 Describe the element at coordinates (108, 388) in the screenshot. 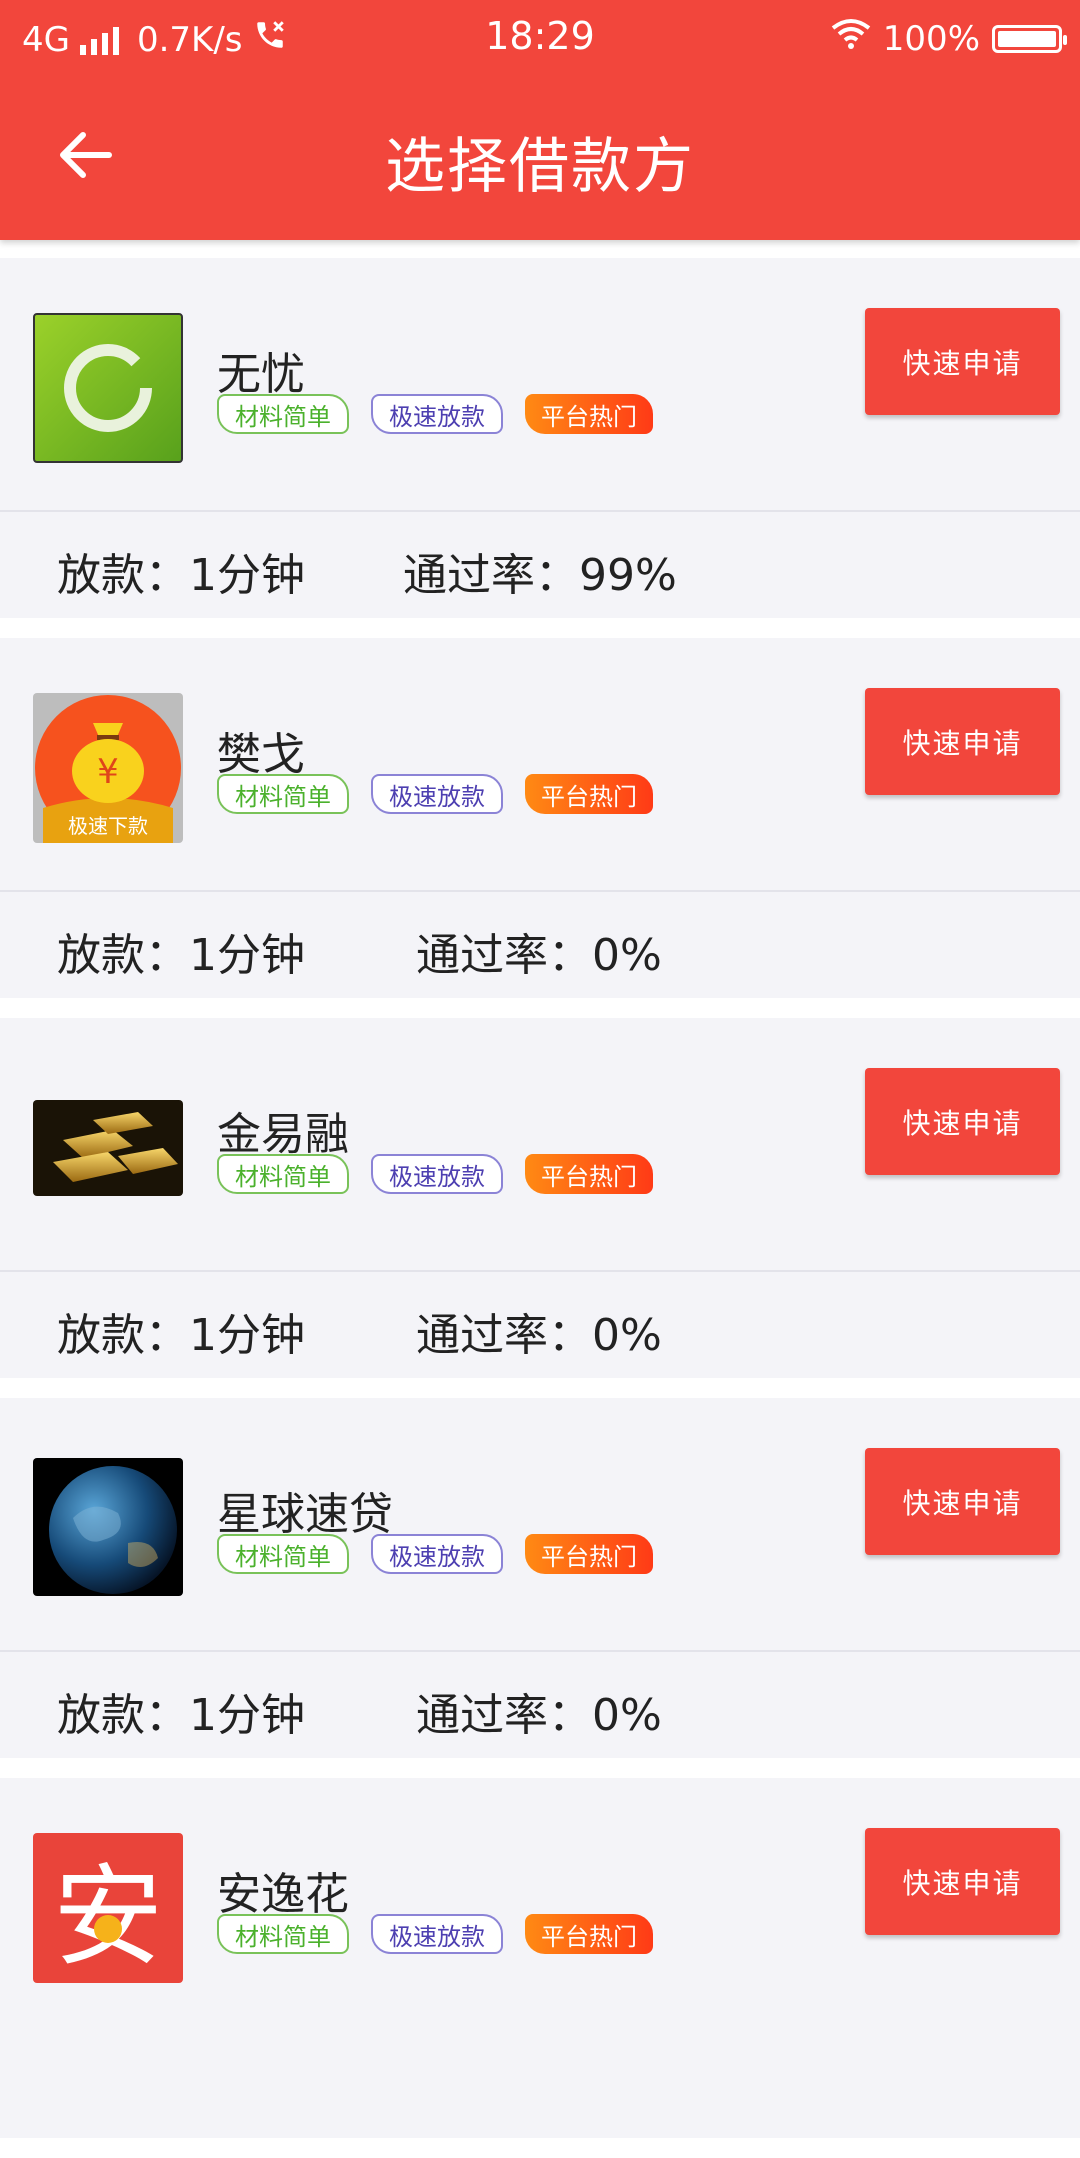

I see `green-ring-logo-icon` at that location.